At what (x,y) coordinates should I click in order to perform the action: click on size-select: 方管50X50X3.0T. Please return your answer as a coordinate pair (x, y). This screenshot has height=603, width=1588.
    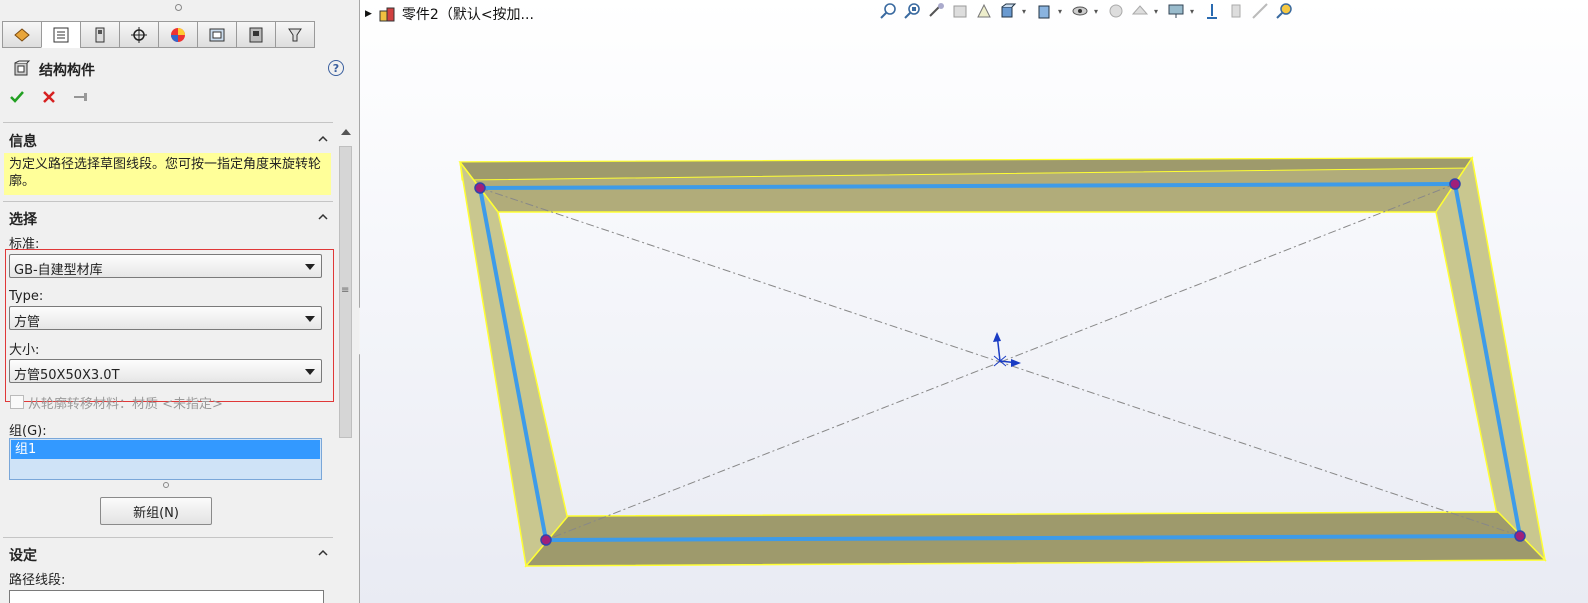
    Looking at the image, I should click on (165, 371).